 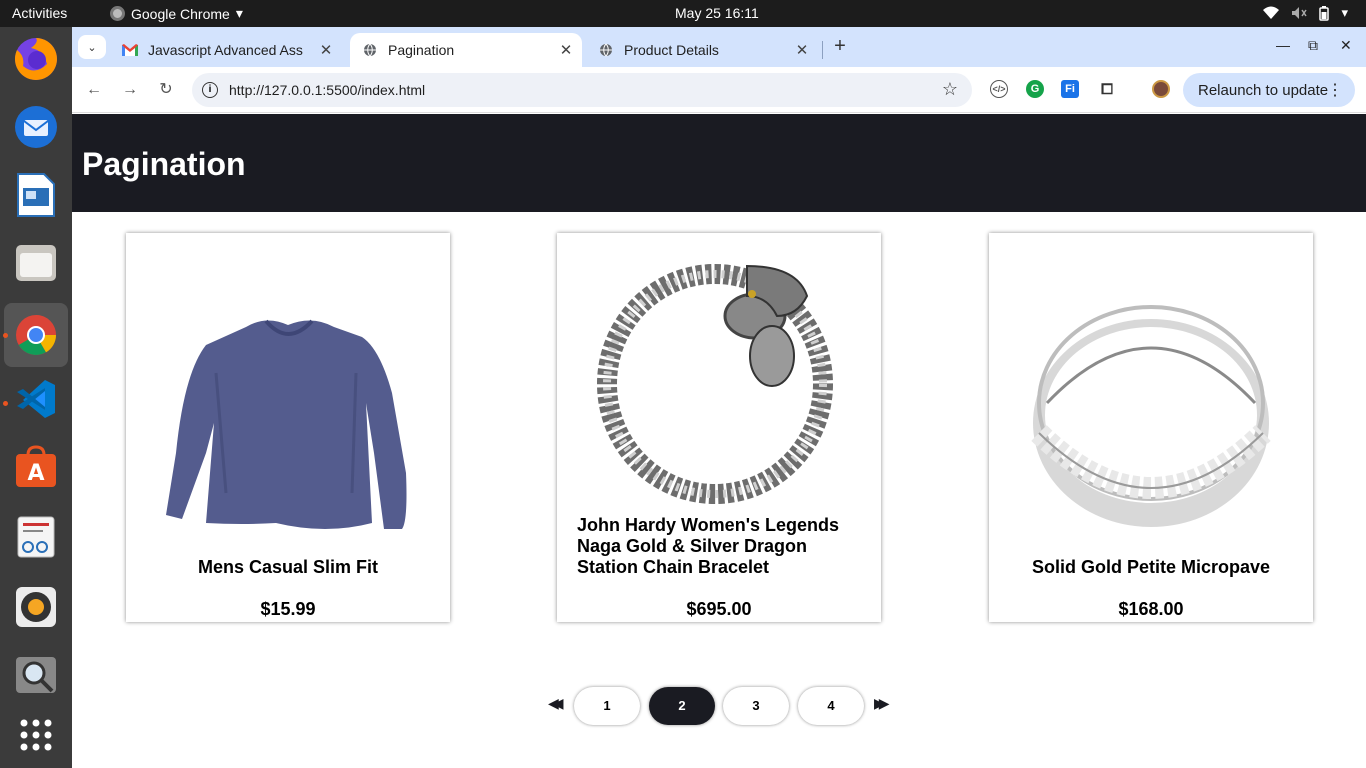 I want to click on app-menu-label: Google Chrome, so click(x=180, y=13).